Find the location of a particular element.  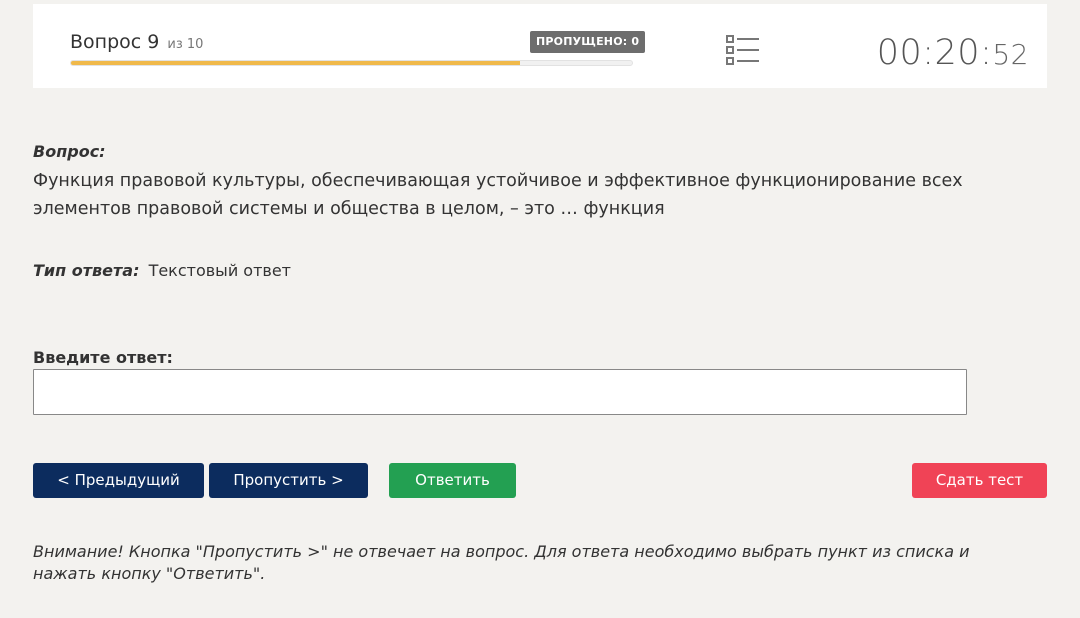

question-total: из 10 is located at coordinates (185, 44).